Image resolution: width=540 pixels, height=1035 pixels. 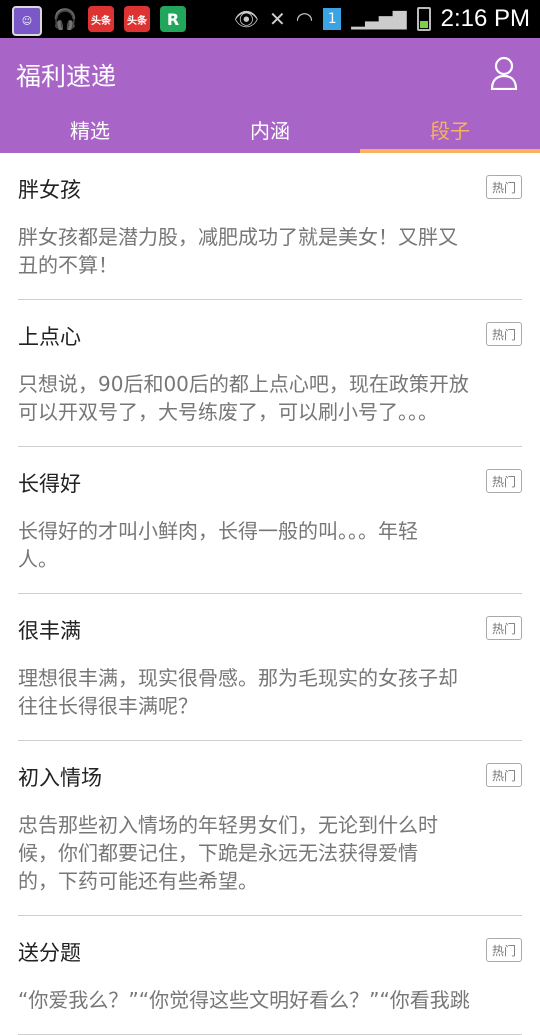 What do you see at coordinates (379, 19) in the screenshot?
I see `signal-icon: ▁▃▅▇` at bounding box center [379, 19].